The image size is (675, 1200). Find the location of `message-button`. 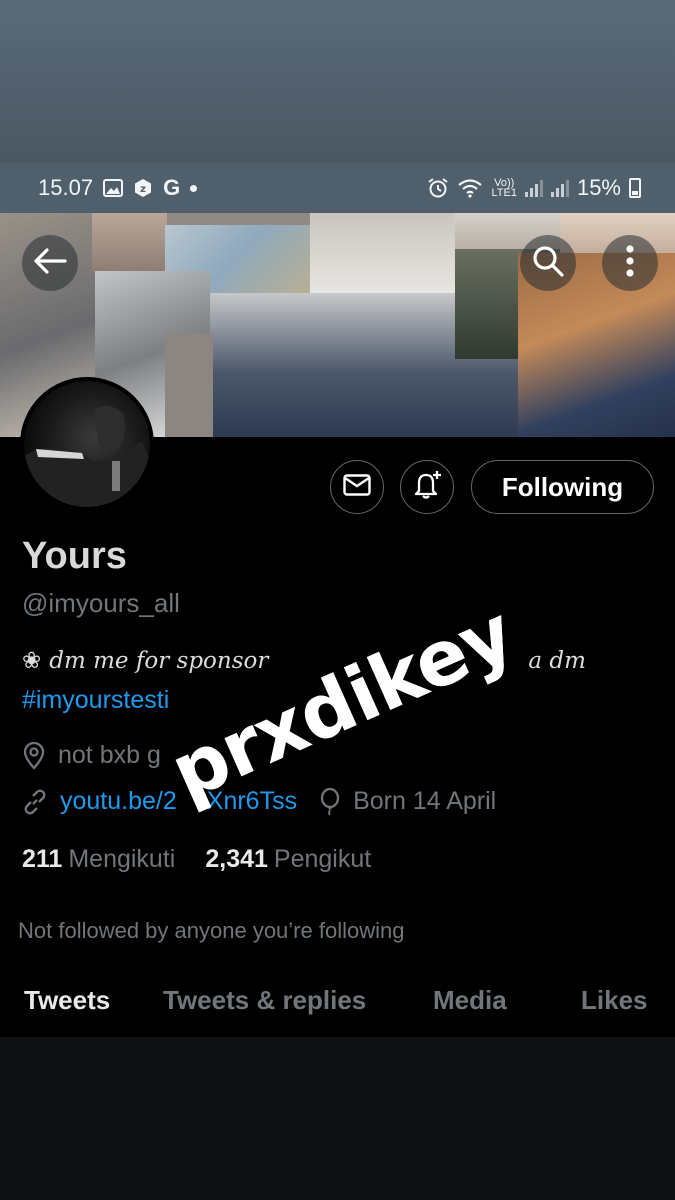

message-button is located at coordinates (357, 487).